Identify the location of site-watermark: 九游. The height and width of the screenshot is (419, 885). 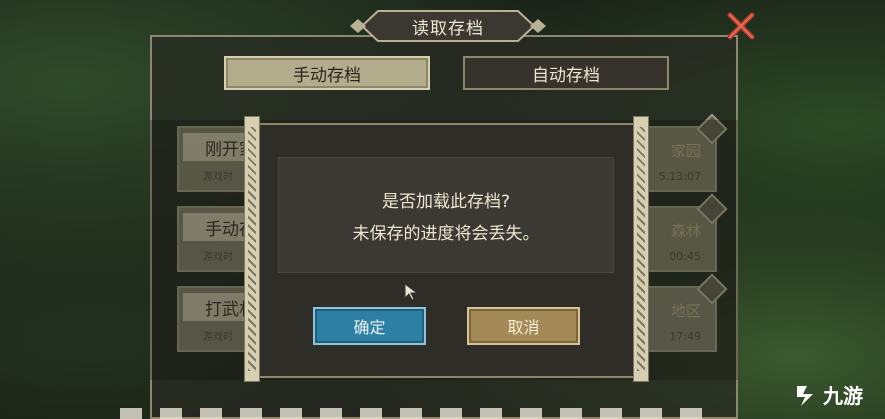
(828, 394).